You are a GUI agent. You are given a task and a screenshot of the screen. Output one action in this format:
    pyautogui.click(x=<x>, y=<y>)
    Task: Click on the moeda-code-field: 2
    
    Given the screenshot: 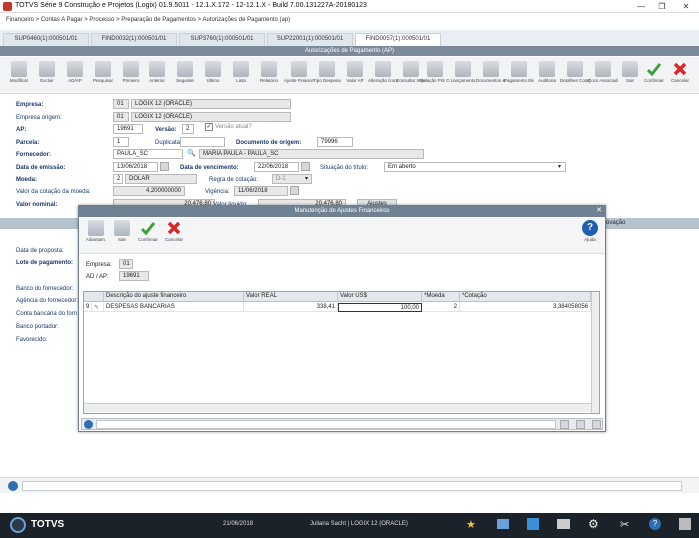 What is the action you would take?
    pyautogui.click(x=118, y=179)
    